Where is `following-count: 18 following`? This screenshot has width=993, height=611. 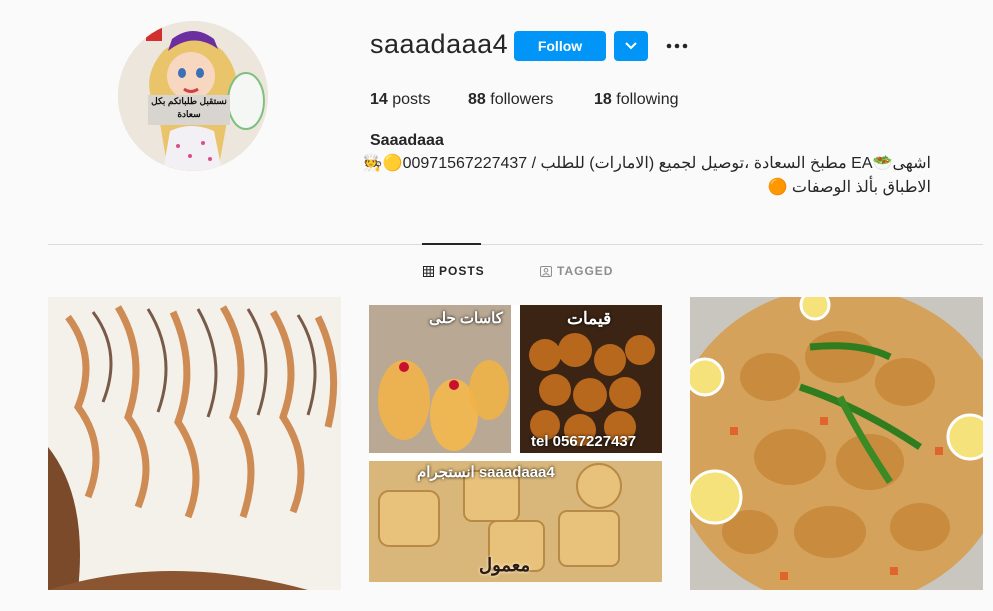 following-count: 18 following is located at coordinates (636, 100).